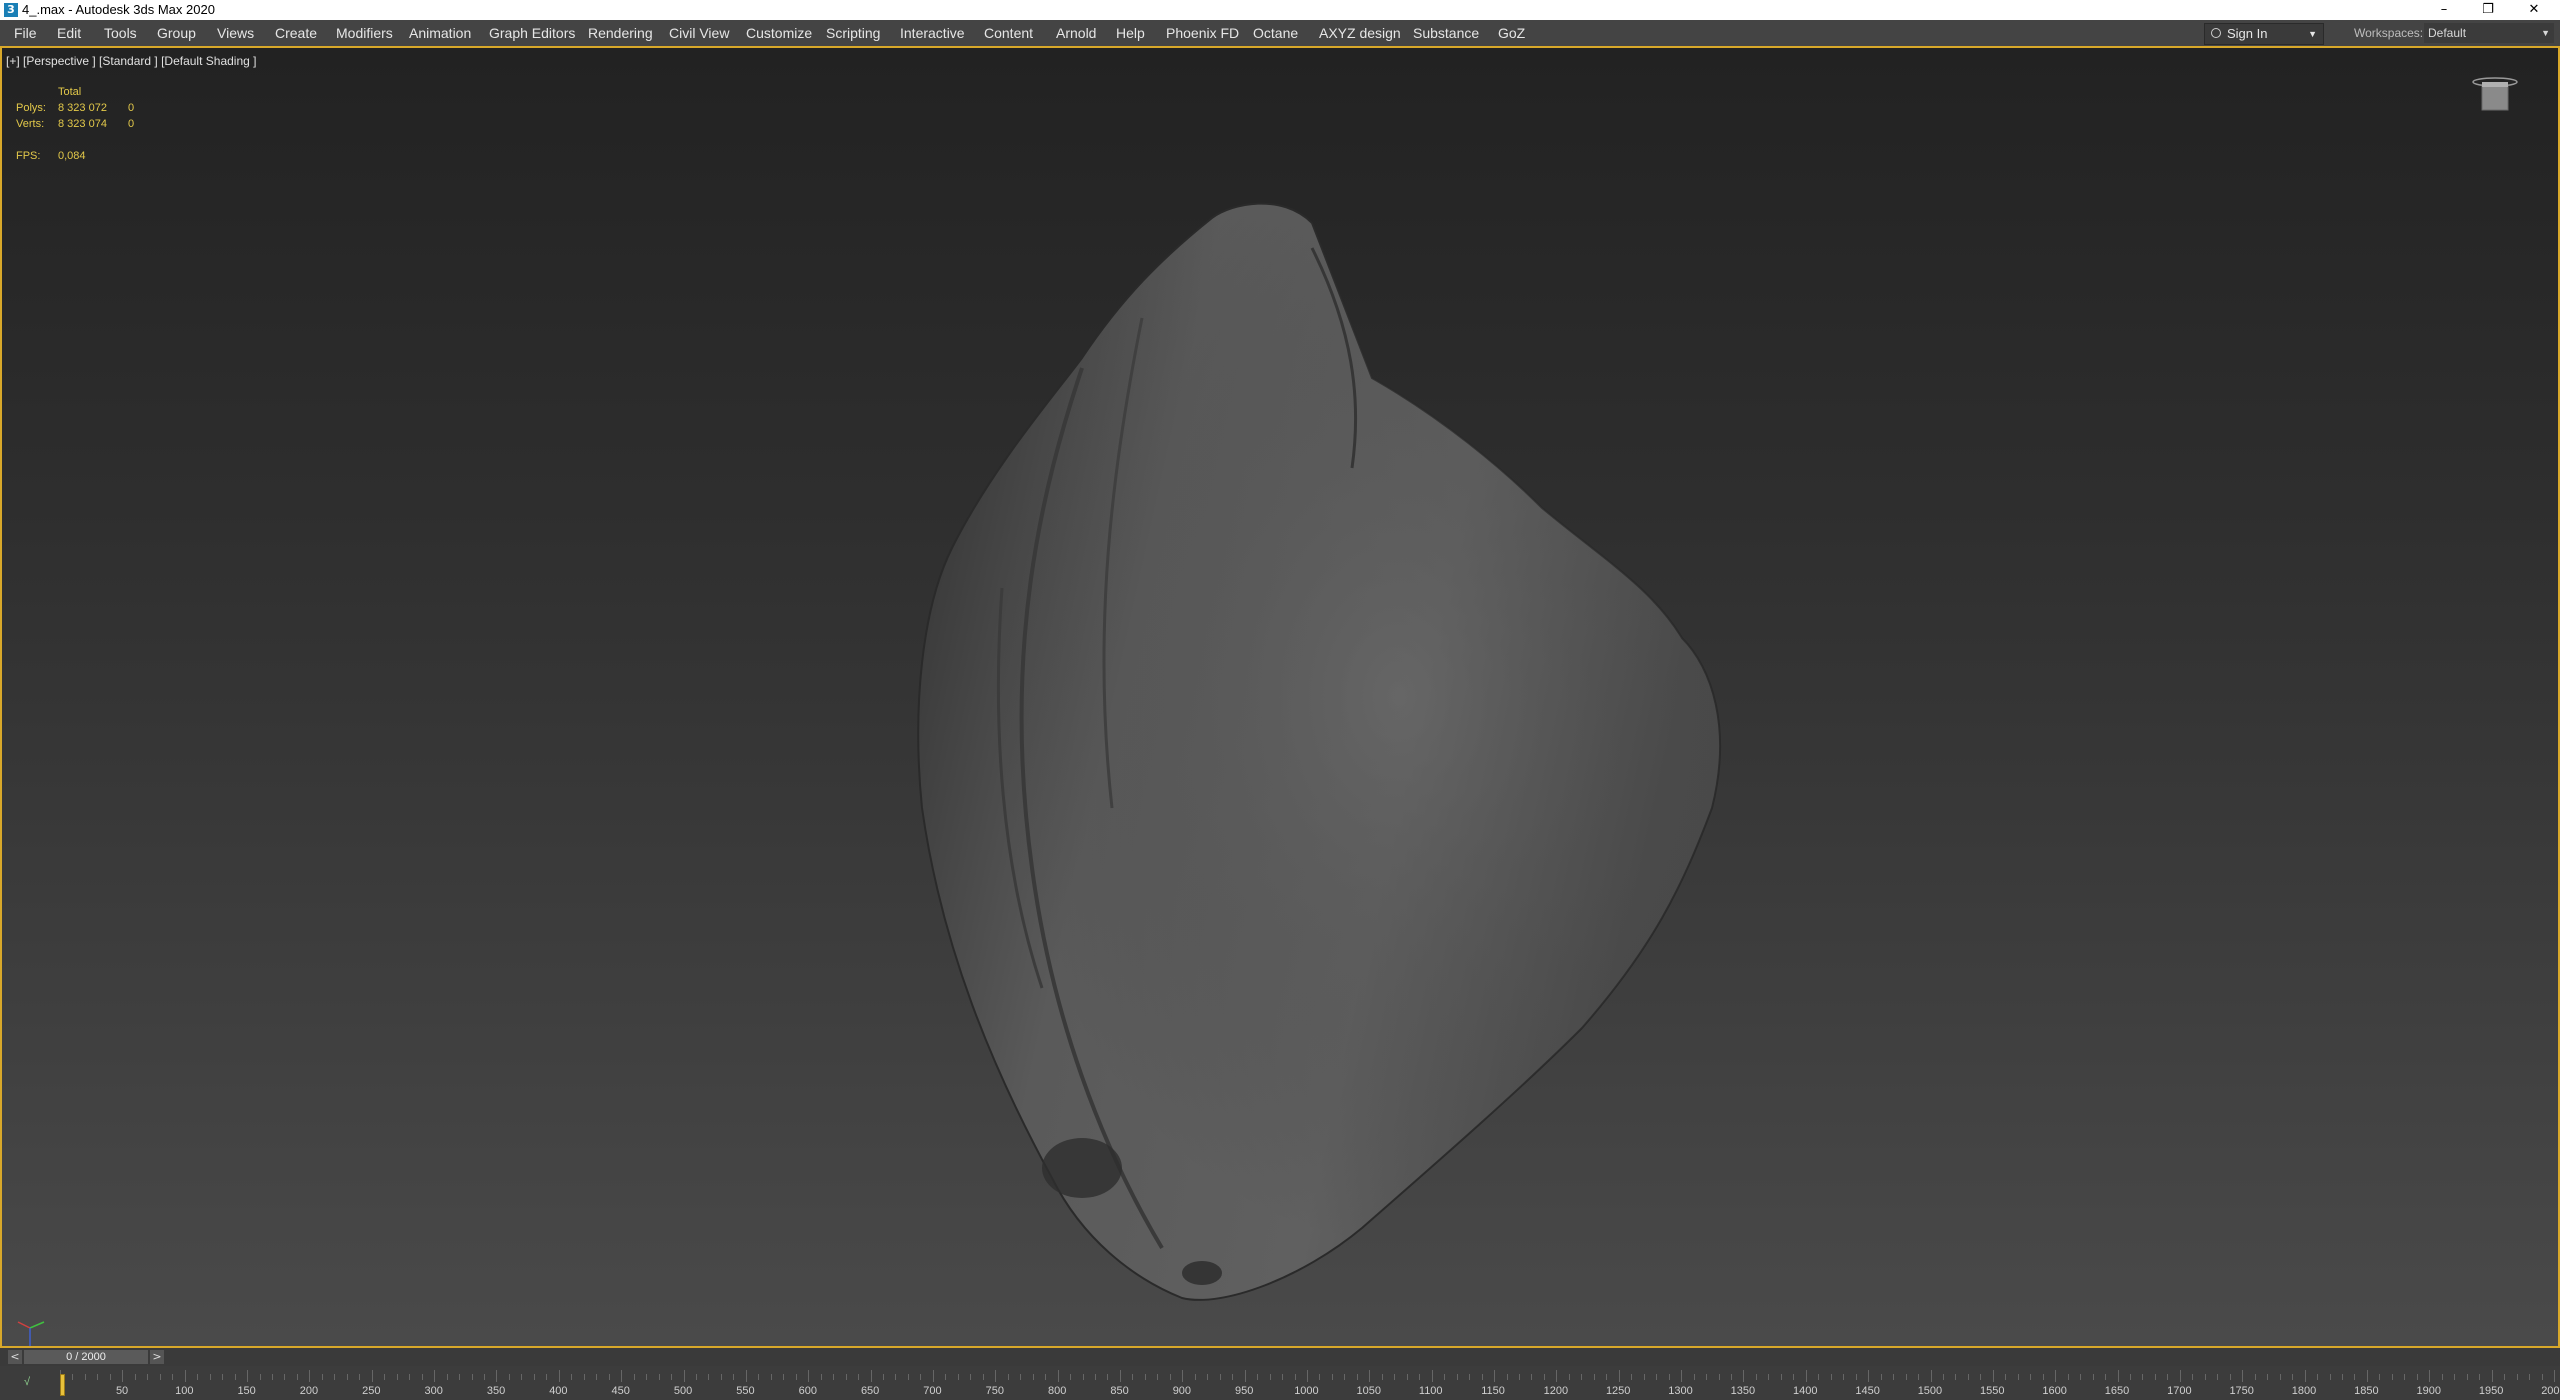 The height and width of the screenshot is (1400, 2560). I want to click on menu-file: File, so click(25, 33).